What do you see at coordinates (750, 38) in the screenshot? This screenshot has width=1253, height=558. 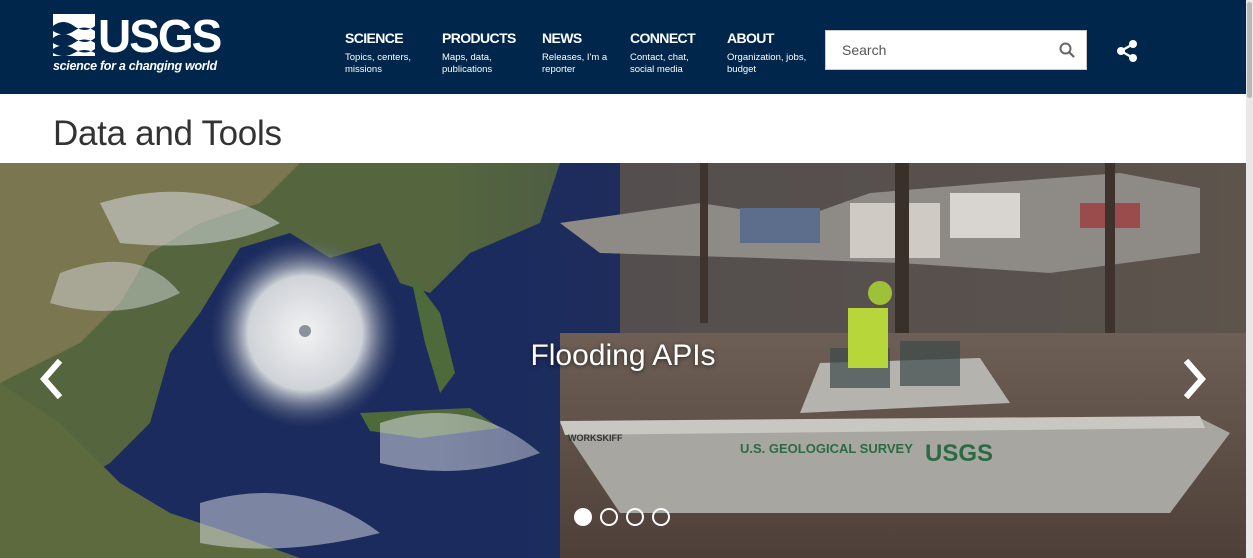 I see `nav-title: ABOUT` at bounding box center [750, 38].